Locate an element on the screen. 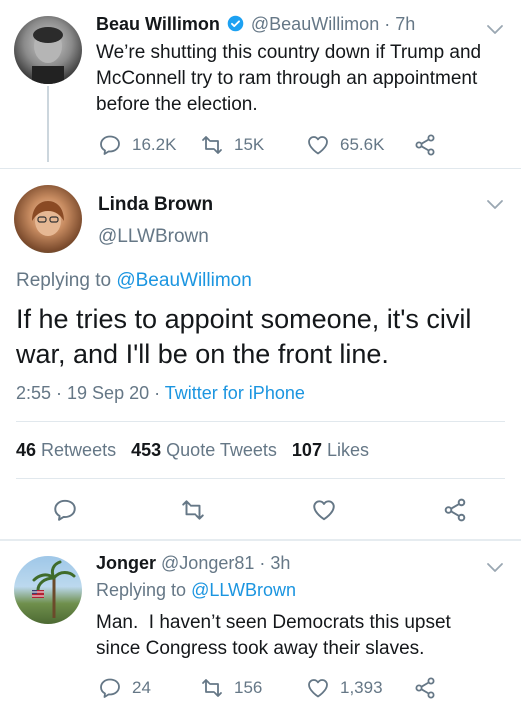 The width and height of the screenshot is (521, 708). reply-count: 16.2K is located at coordinates (154, 144).